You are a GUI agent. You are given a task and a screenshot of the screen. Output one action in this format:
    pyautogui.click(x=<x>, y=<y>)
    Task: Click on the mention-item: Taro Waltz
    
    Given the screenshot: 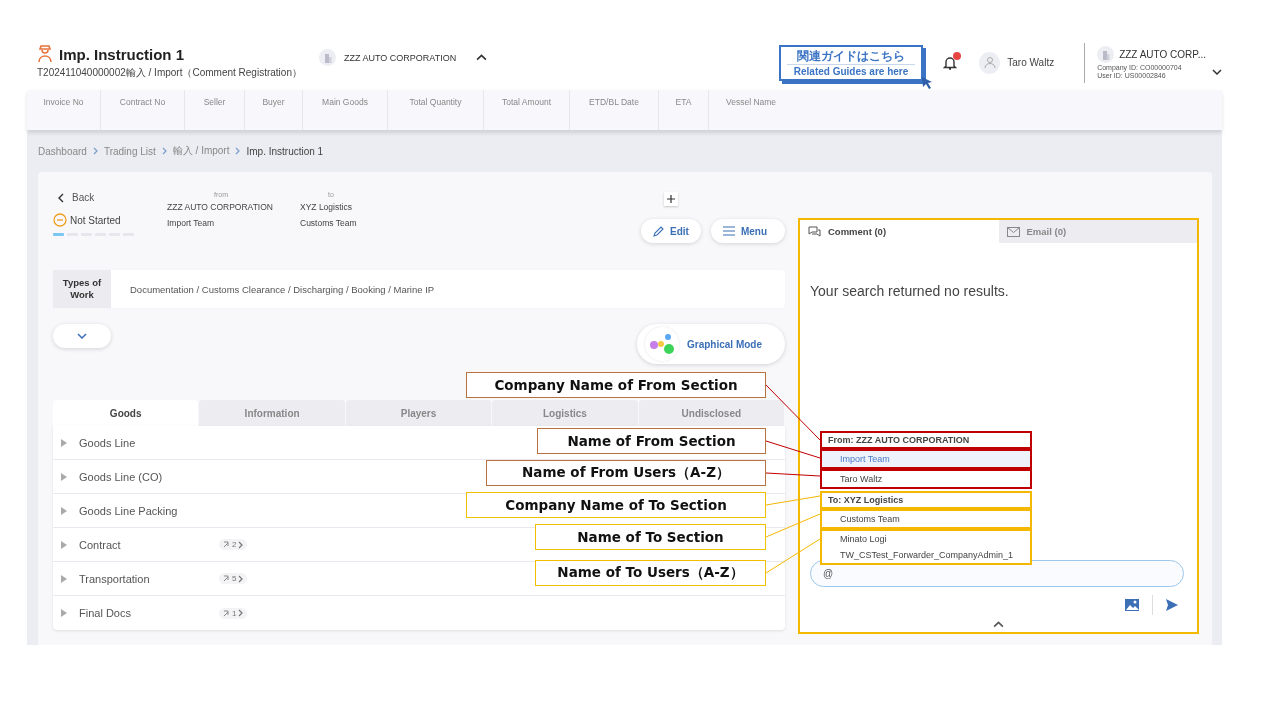 What is the action you would take?
    pyautogui.click(x=926, y=479)
    